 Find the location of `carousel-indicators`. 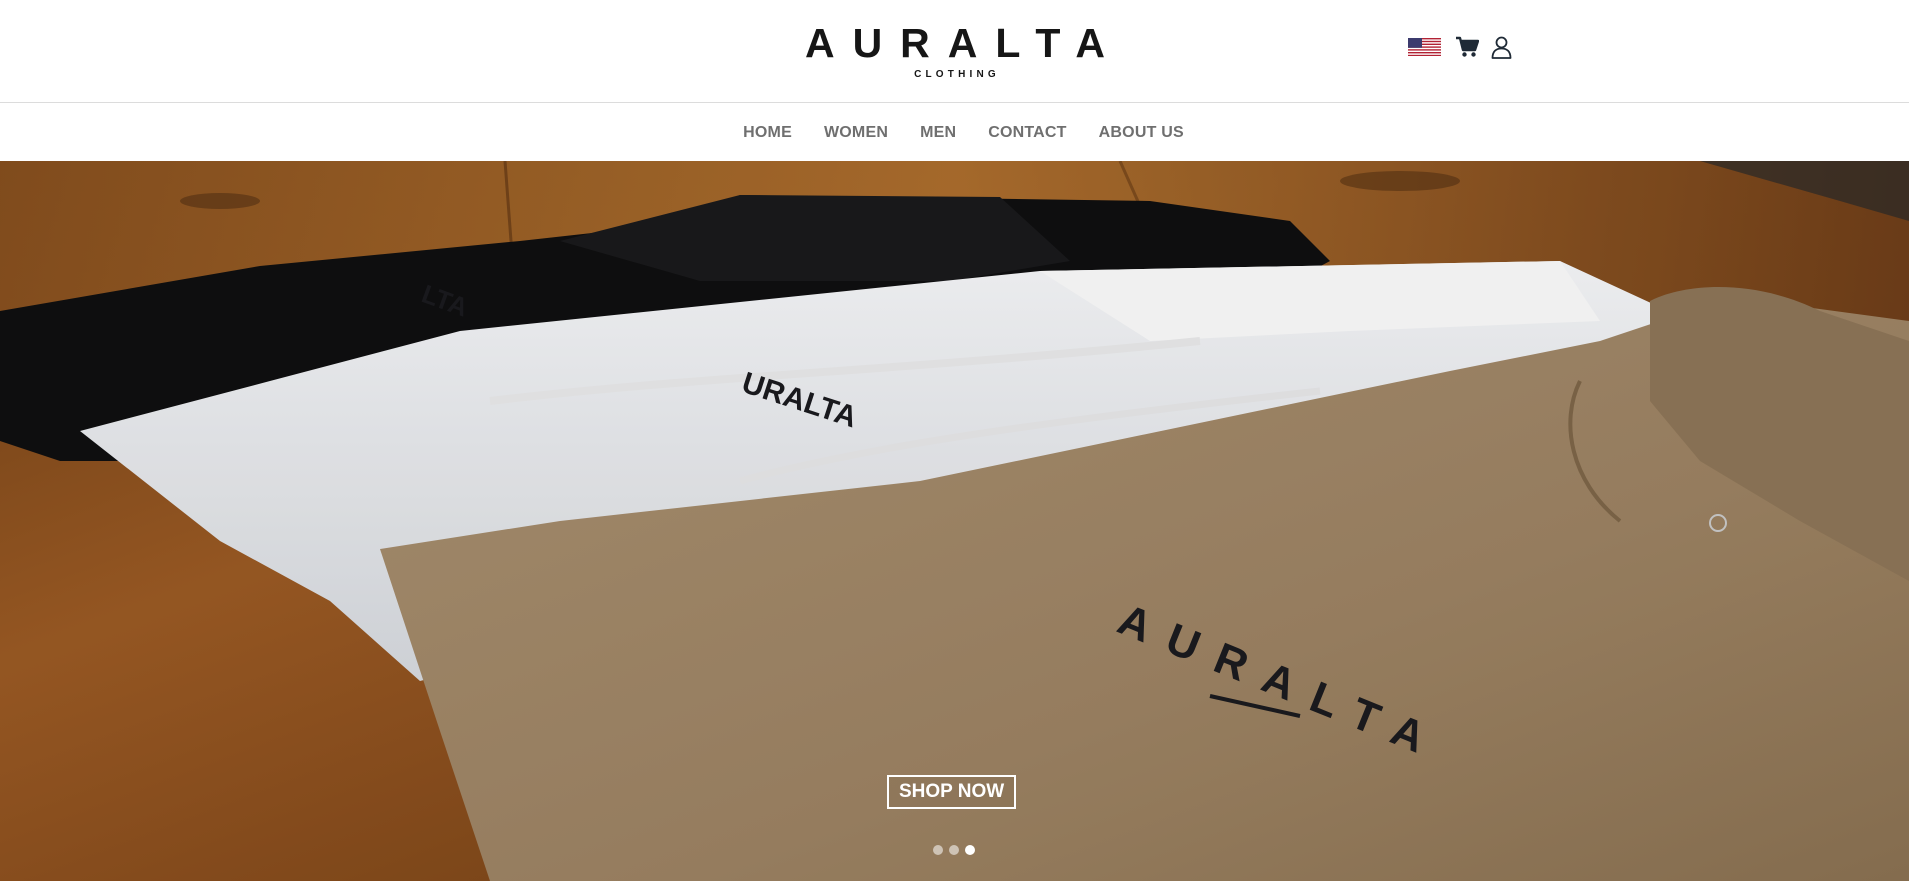

carousel-indicators is located at coordinates (957, 850).